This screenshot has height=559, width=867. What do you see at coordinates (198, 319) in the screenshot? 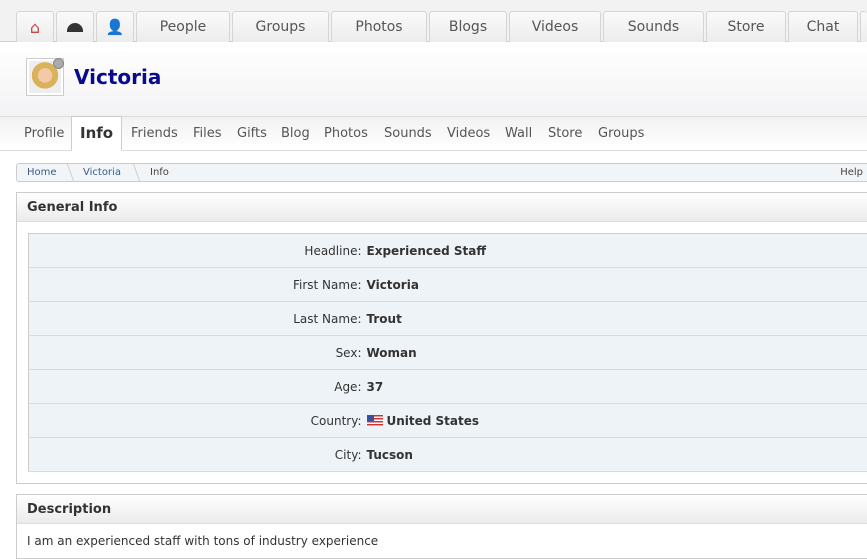
I see `last-name-label: Last Name:` at bounding box center [198, 319].